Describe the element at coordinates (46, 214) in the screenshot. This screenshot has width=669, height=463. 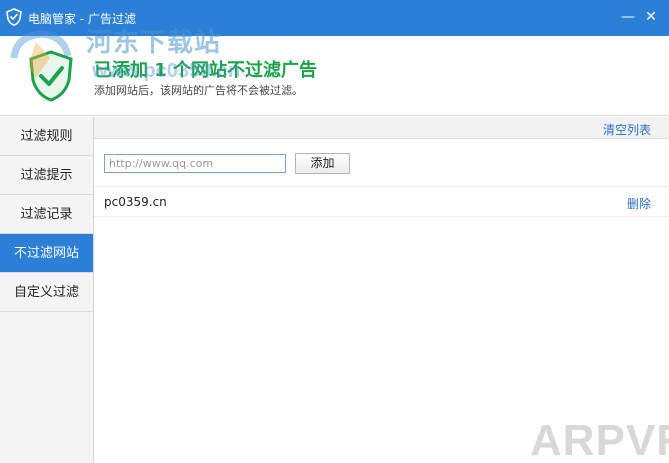
I see `sidebar-item-filter-records: 过滤记录` at that location.